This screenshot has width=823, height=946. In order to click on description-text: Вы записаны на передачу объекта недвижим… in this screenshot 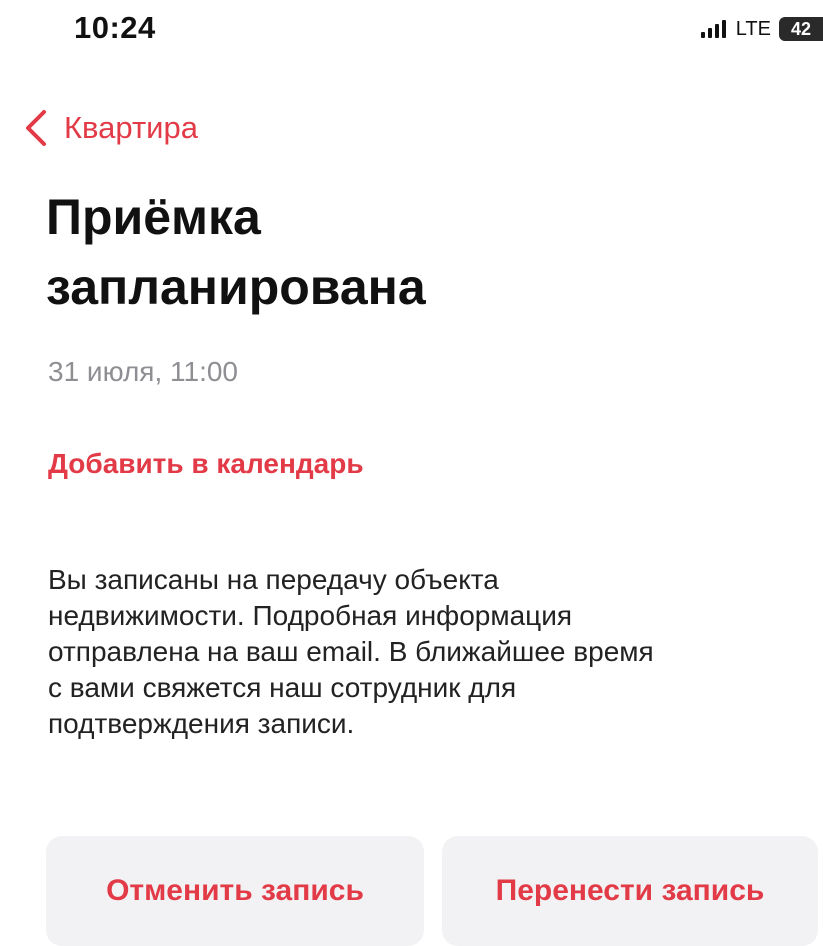, I will do `click(351, 651)`.